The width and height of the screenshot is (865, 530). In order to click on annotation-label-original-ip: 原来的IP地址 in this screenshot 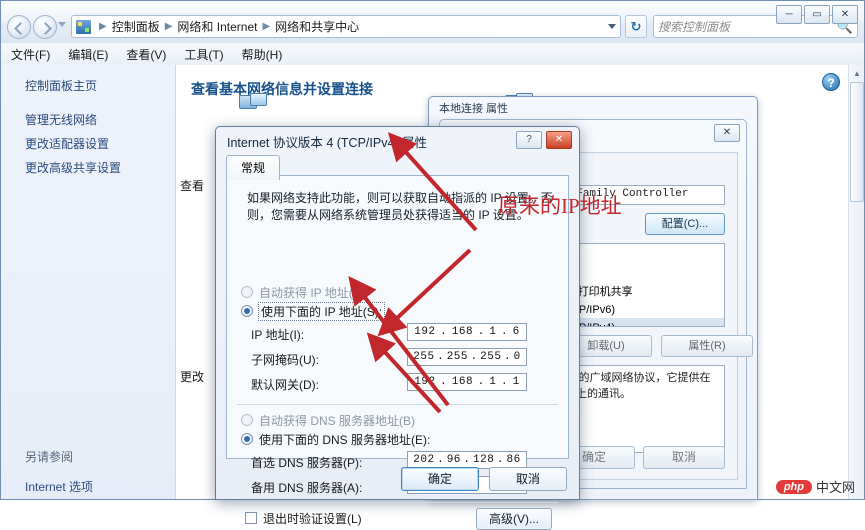, I will do `click(560, 206)`.